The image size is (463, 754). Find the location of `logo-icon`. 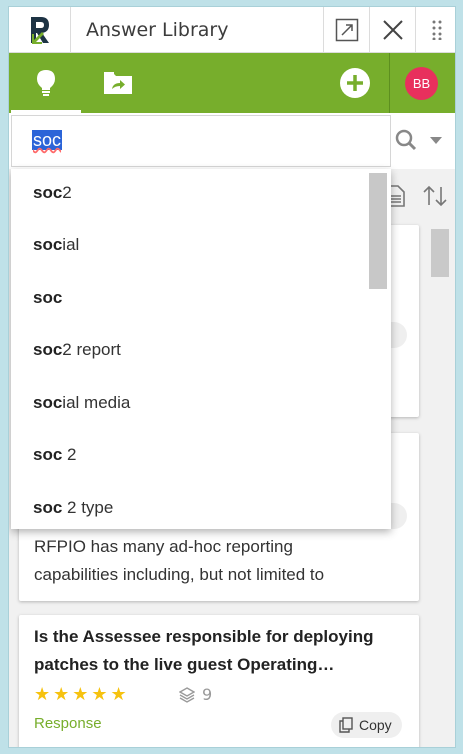

logo-icon is located at coordinates (39, 30).